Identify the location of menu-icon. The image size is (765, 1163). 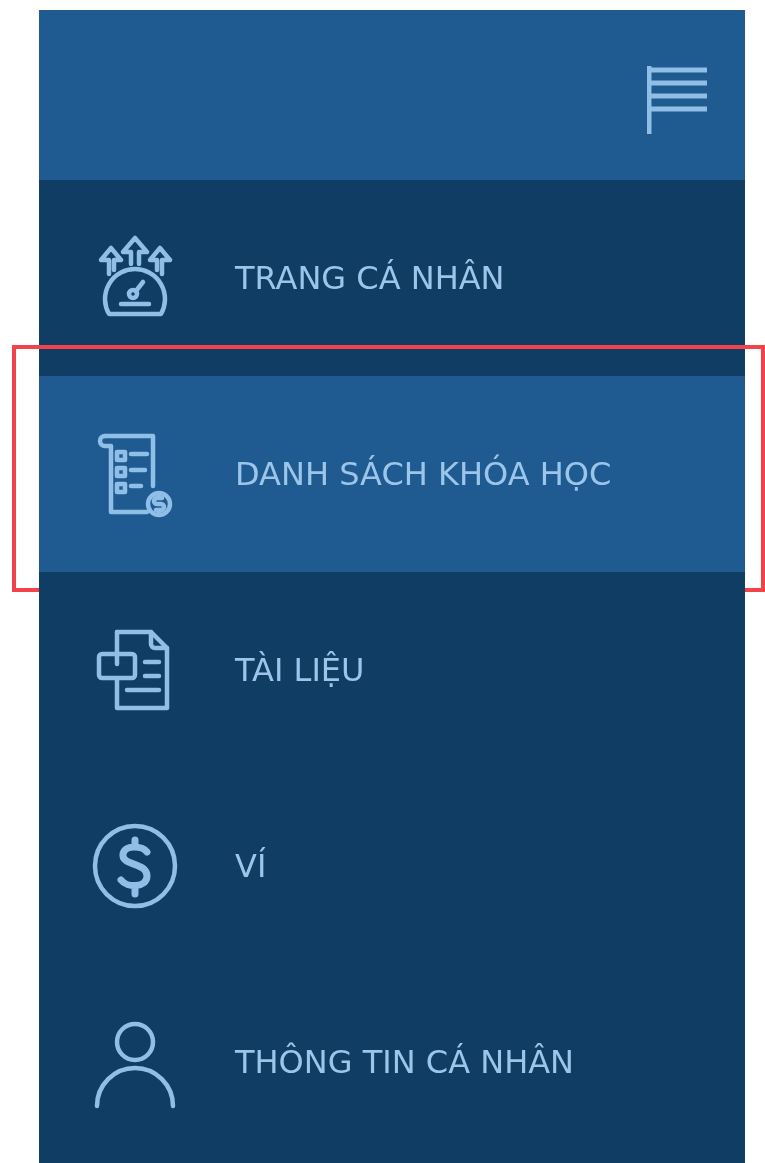
(678, 100).